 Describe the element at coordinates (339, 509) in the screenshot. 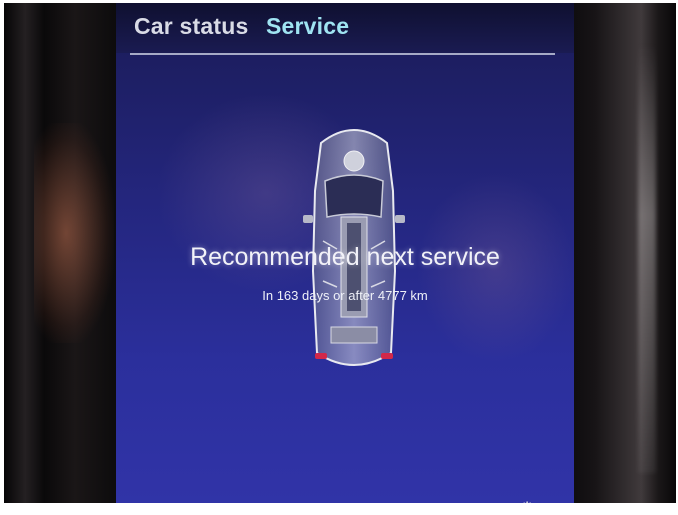

I see `image-border` at that location.